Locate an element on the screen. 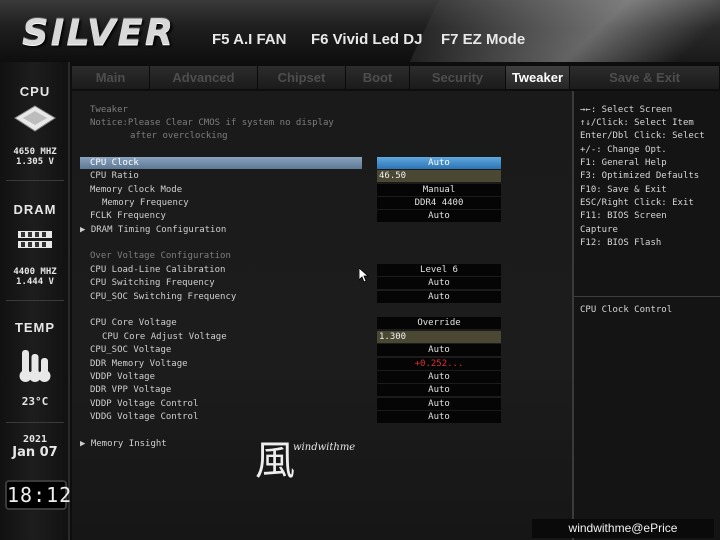  setting-cpu-llc: CPU Load-Line Calibration is located at coordinates (220, 270).